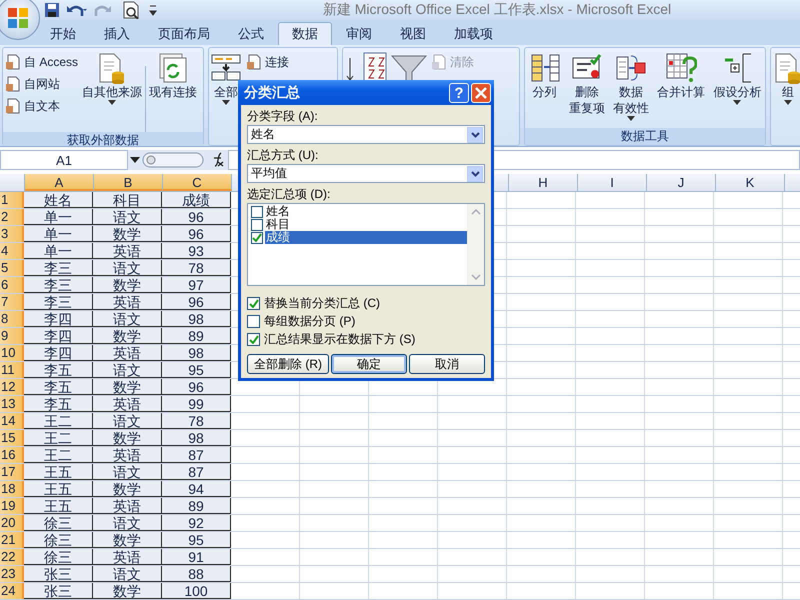  What do you see at coordinates (58, 540) in the screenshot?
I see `table-cell: 徐三` at bounding box center [58, 540].